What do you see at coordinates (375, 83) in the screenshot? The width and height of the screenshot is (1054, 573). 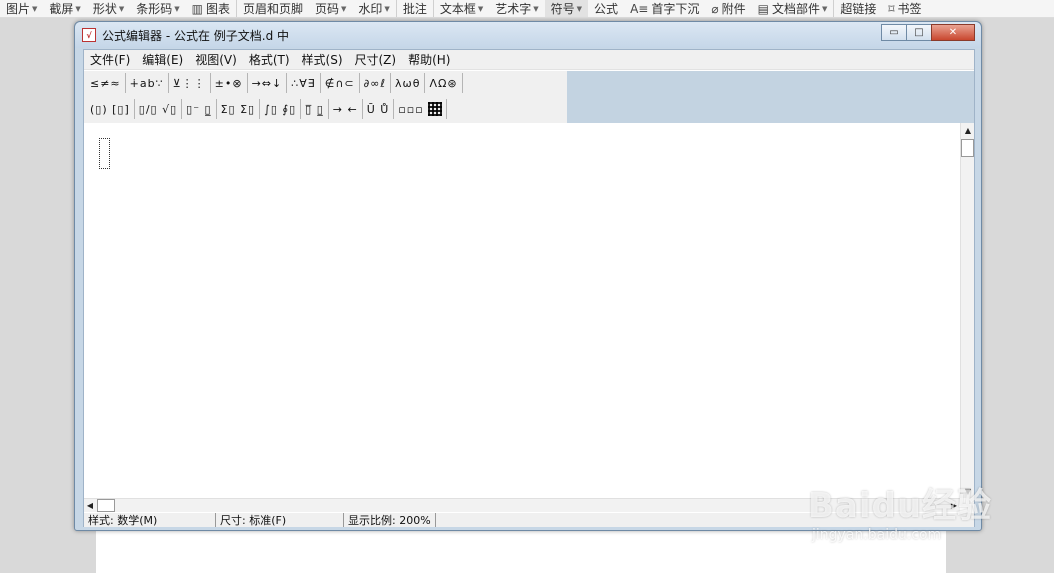 I see `misc-symbols-palette-button: ∂∞ℓ` at bounding box center [375, 83].